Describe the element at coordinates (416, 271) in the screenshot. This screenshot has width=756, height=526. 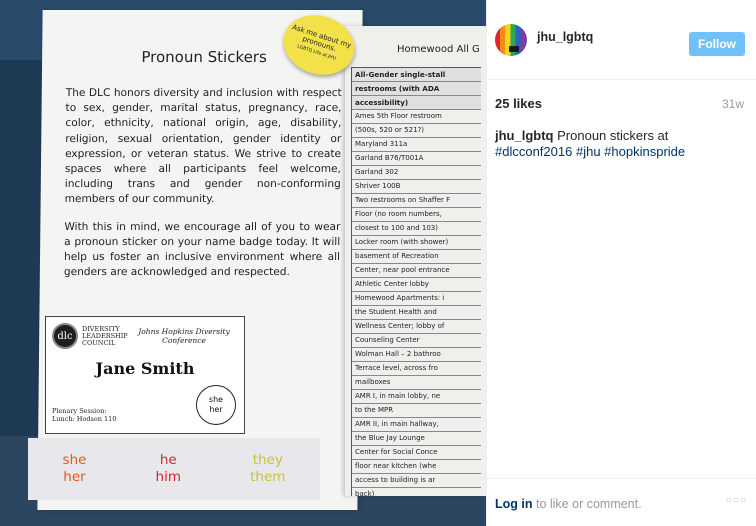
I see `table-row: Center, near pool entrance` at that location.